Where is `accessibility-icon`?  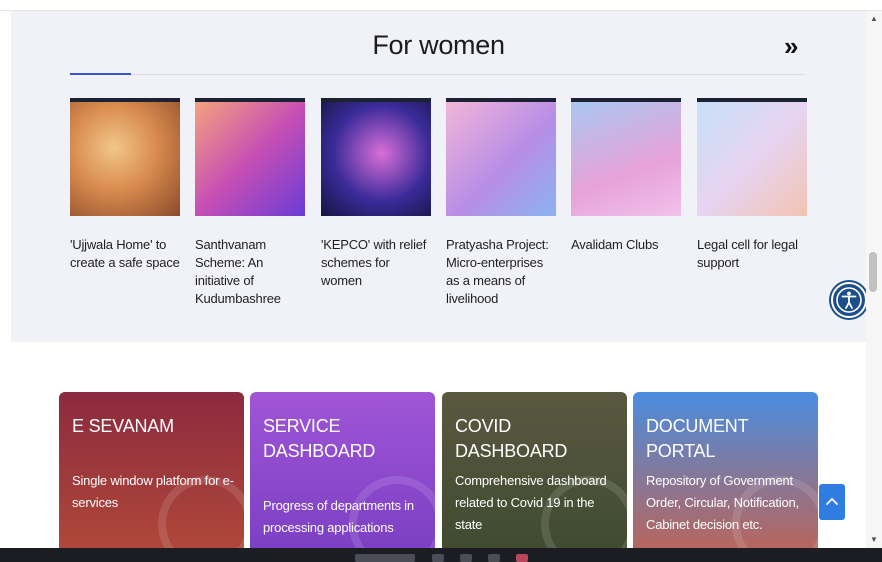
accessibility-icon is located at coordinates (849, 300).